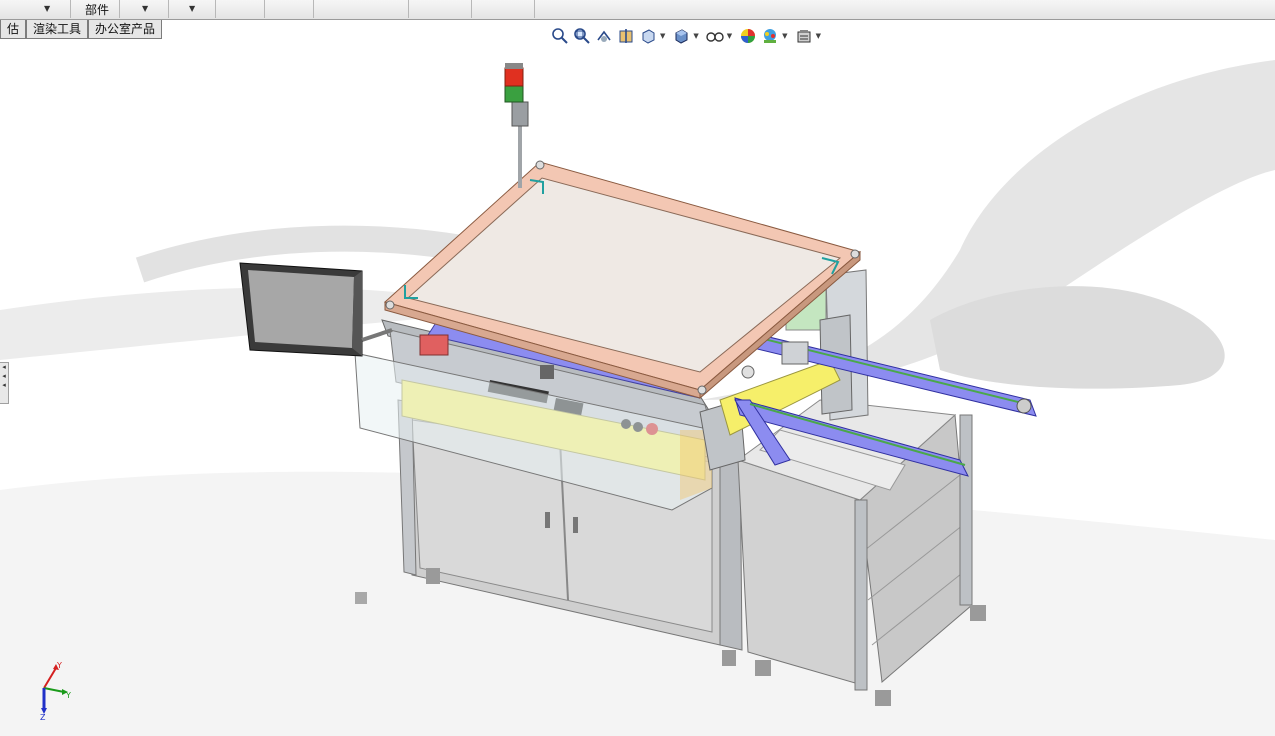 The image size is (1275, 736). What do you see at coordinates (804, 36) in the screenshot?
I see `view-settings-icon` at bounding box center [804, 36].